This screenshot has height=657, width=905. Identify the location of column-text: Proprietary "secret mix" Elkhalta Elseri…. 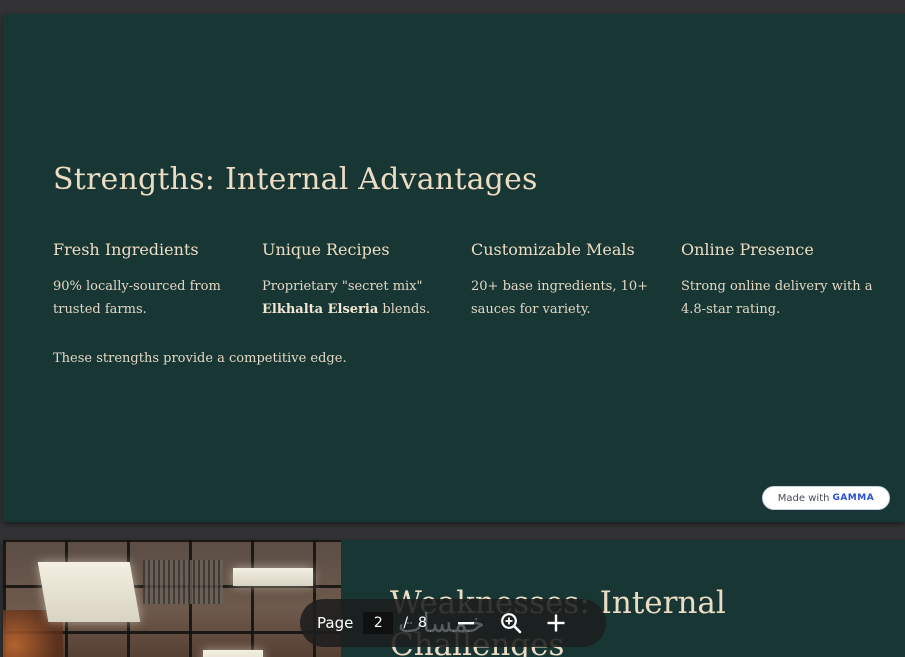
(359, 298).